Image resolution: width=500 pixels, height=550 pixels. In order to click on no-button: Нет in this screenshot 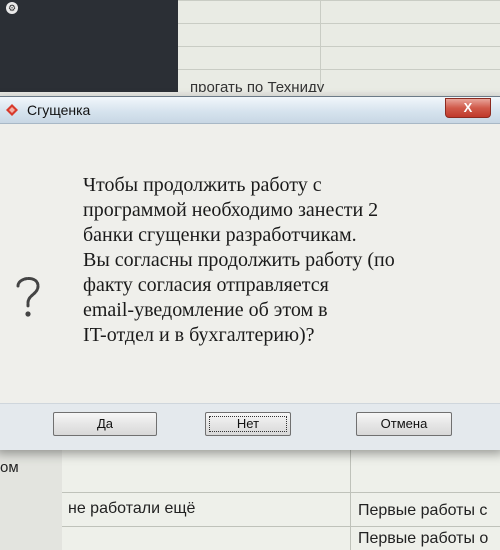, I will do `click(248, 424)`.